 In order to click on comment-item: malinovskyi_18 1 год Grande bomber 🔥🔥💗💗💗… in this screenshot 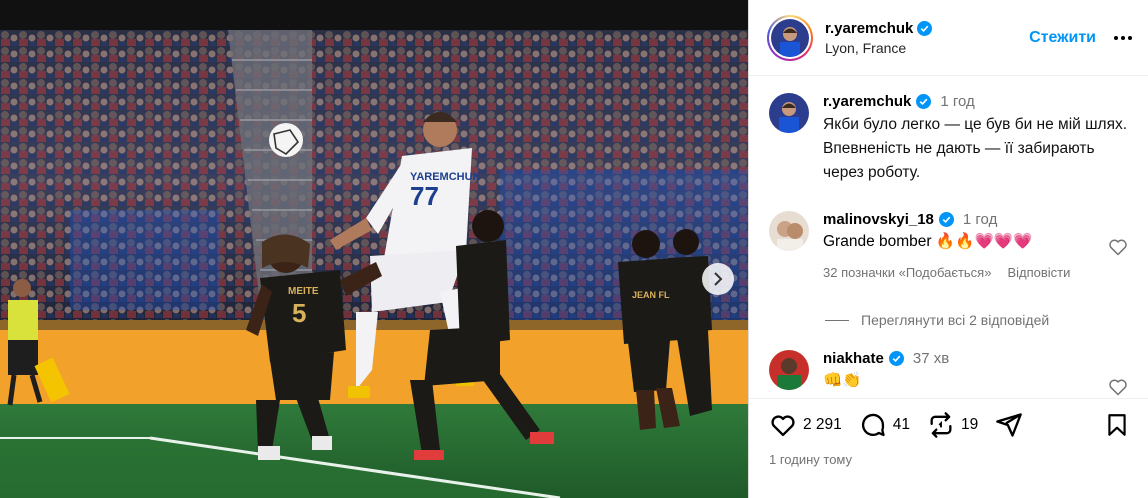, I will do `click(919, 245)`.